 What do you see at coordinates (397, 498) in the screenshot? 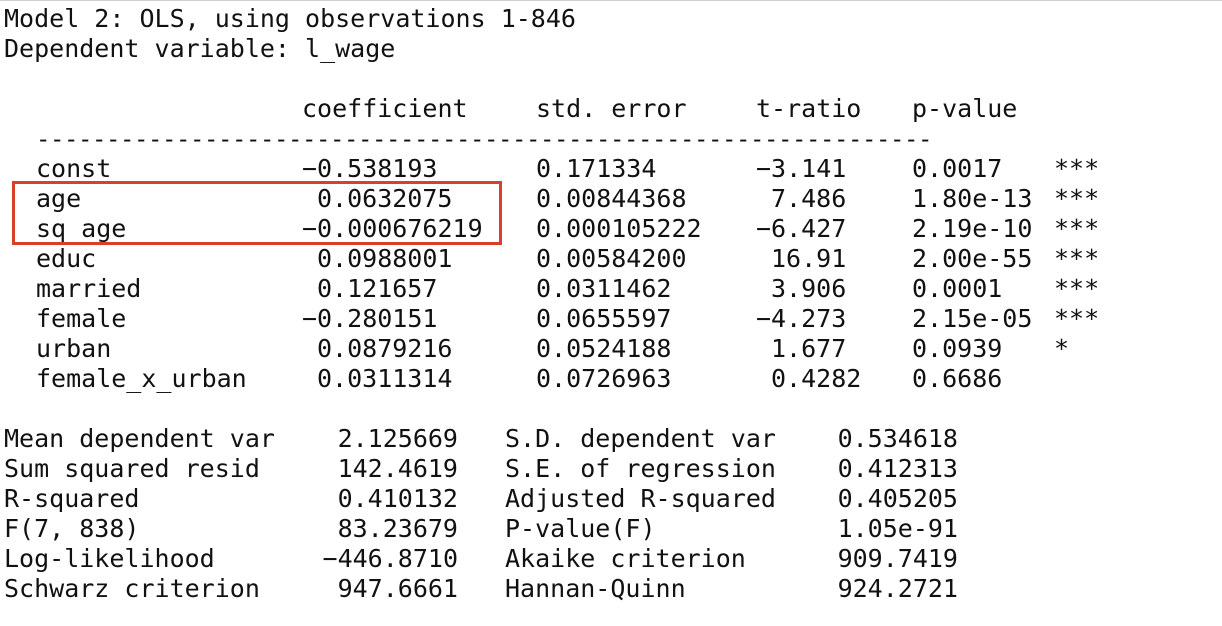
I see `stat-value: 0.410132` at bounding box center [397, 498].